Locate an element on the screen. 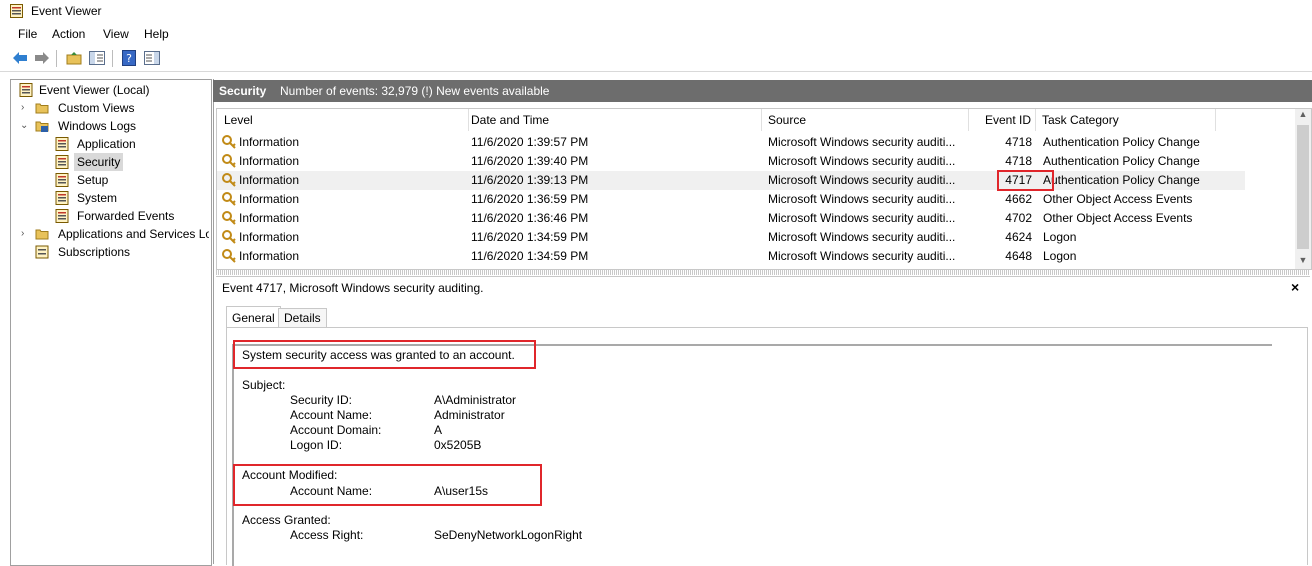  account-name-label: Account Name: is located at coordinates (331, 415).